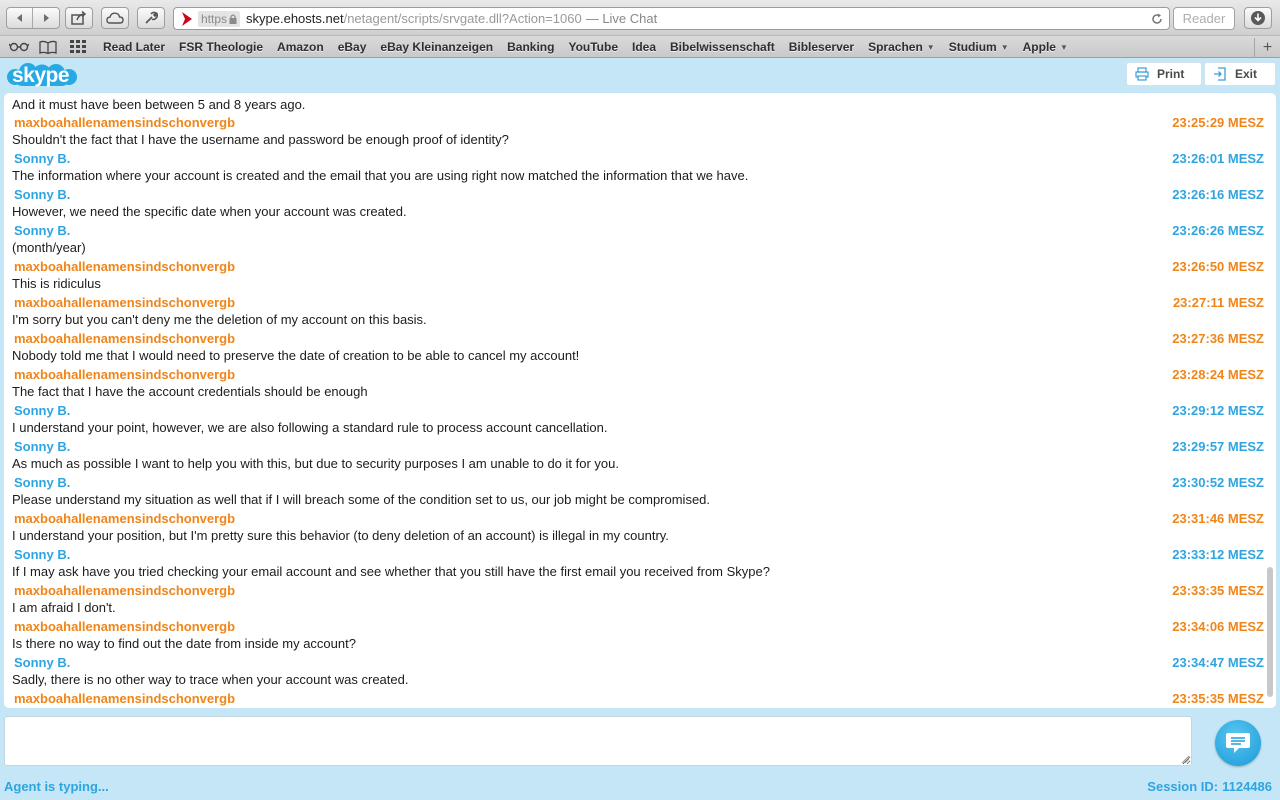  What do you see at coordinates (1220, 74) in the screenshot?
I see `exit-icon` at bounding box center [1220, 74].